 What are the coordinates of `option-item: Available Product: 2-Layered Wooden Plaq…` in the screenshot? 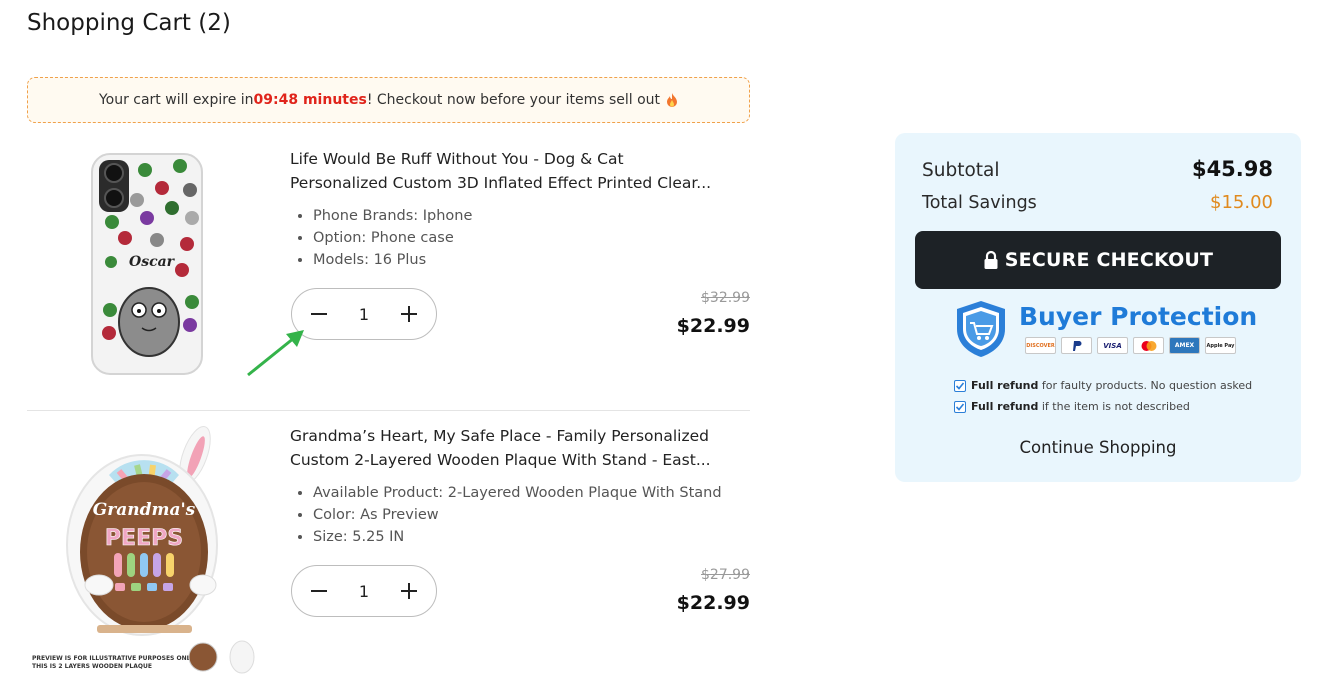 It's located at (517, 493).